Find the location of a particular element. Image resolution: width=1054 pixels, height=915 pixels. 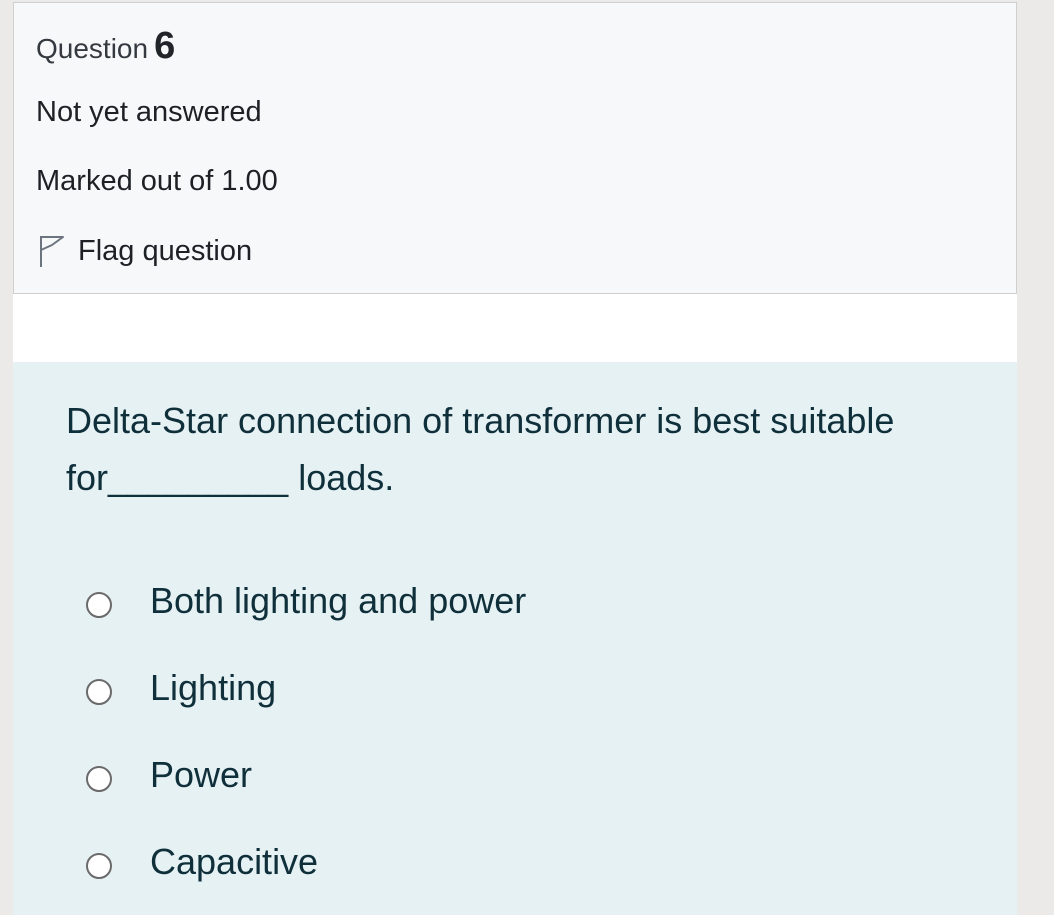

answer-label: Power is located at coordinates (201, 774).